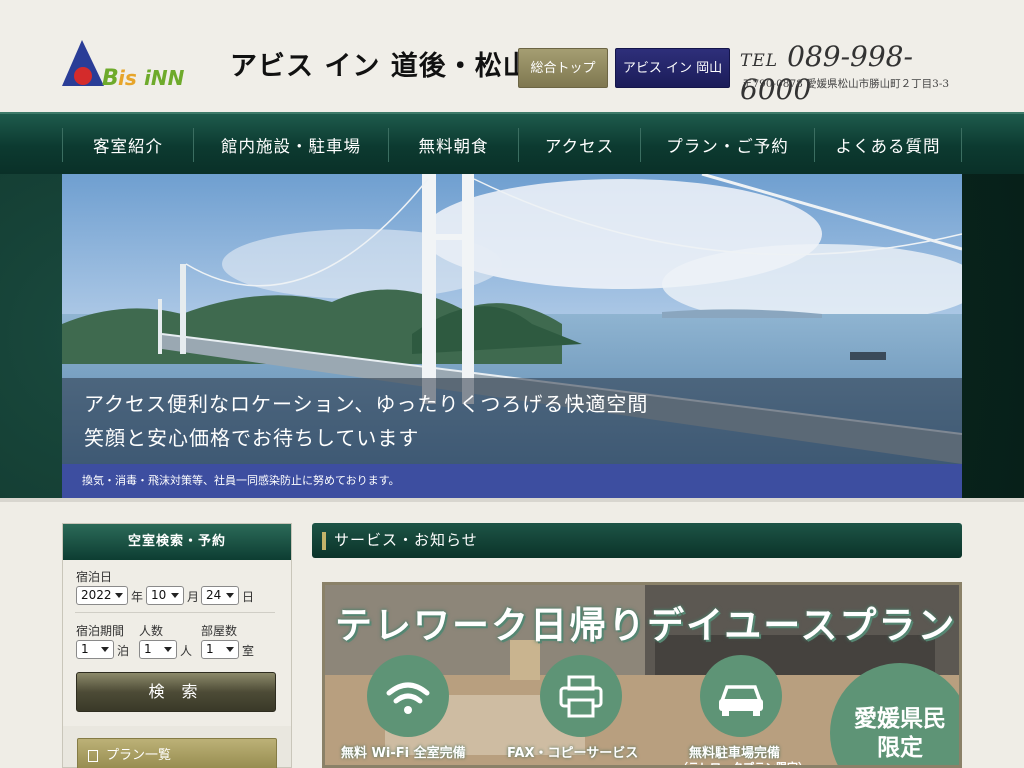 This screenshot has width=1024, height=768. I want to click on feature-fax: FAX・コピーサービス, so click(573, 753).